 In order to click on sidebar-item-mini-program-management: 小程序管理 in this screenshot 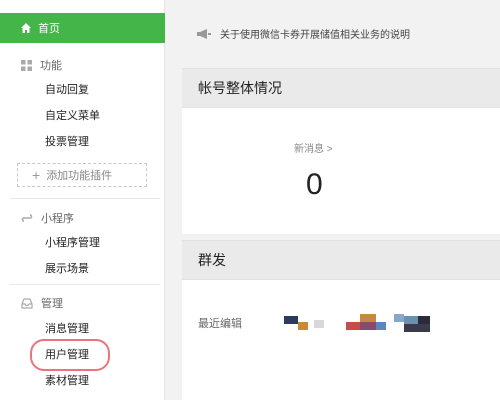, I will do `click(72, 243)`.